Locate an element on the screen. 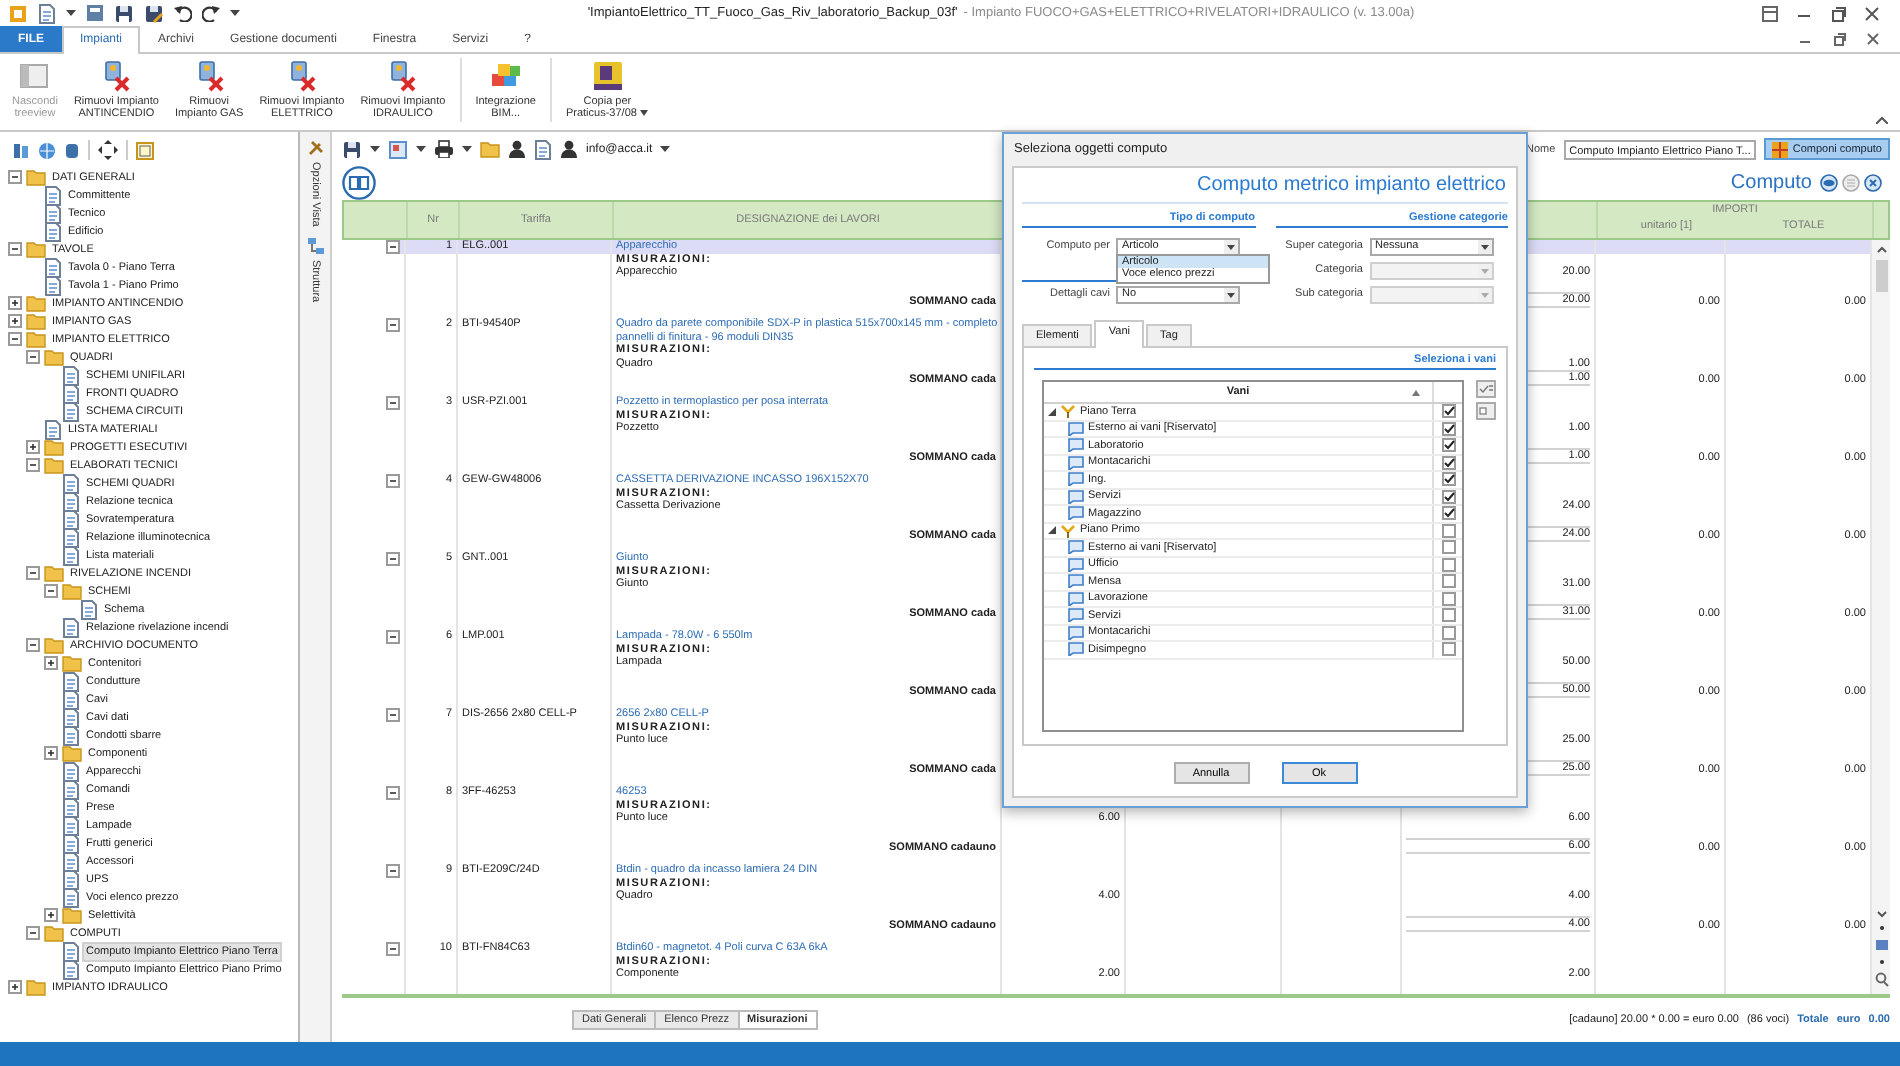 The image size is (1900, 1066). move-icon is located at coordinates (108, 150).